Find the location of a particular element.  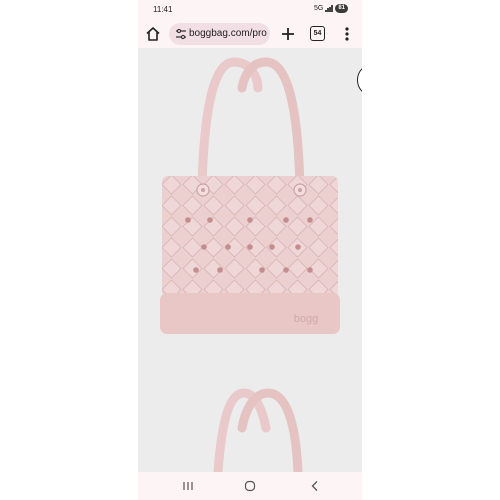

bag-logo: bogg is located at coordinates (306, 319).